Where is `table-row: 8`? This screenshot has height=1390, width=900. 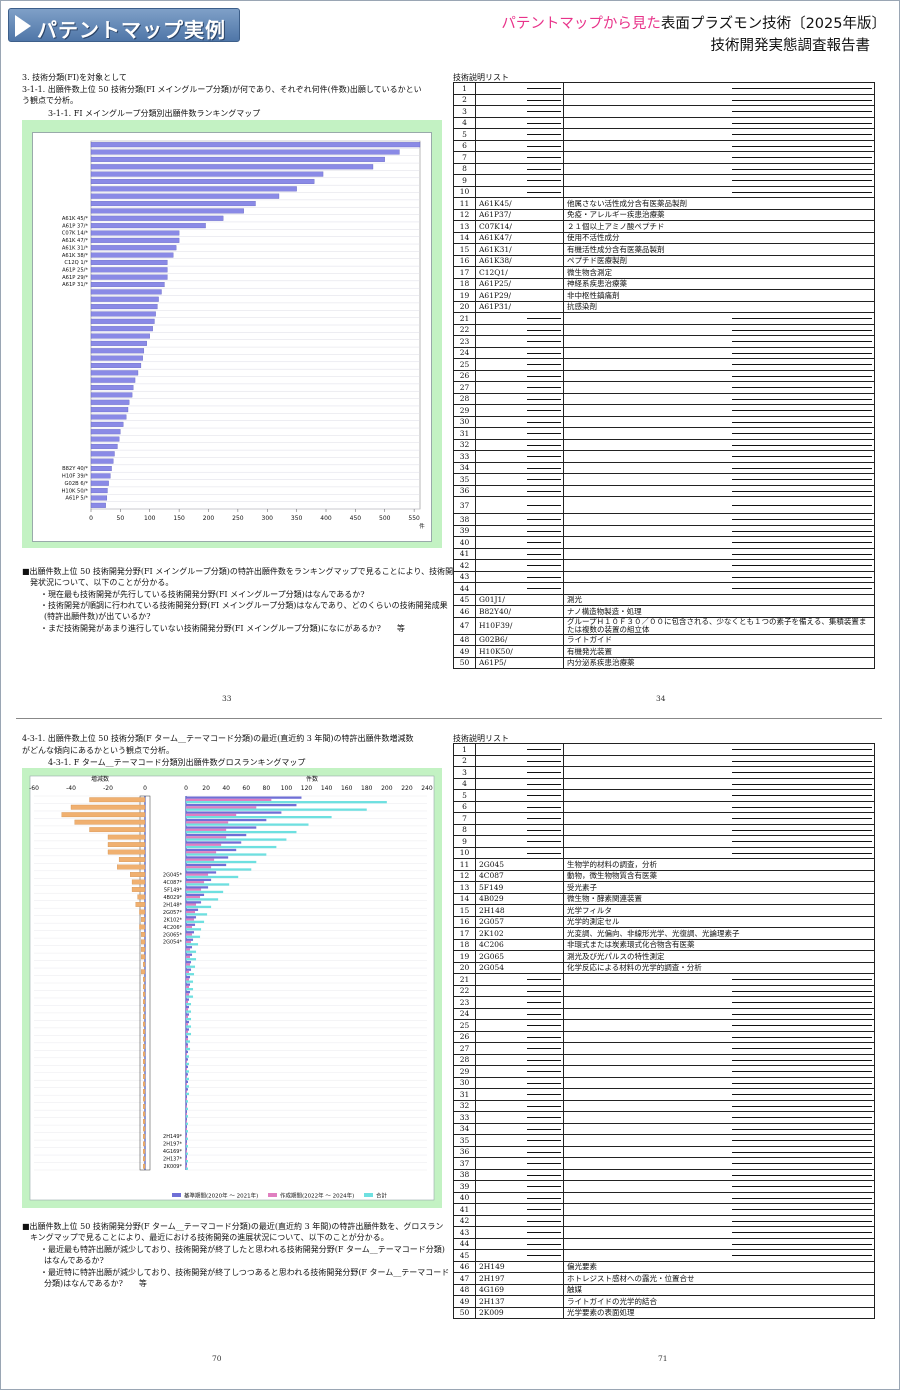 table-row: 8 is located at coordinates (664, 829).